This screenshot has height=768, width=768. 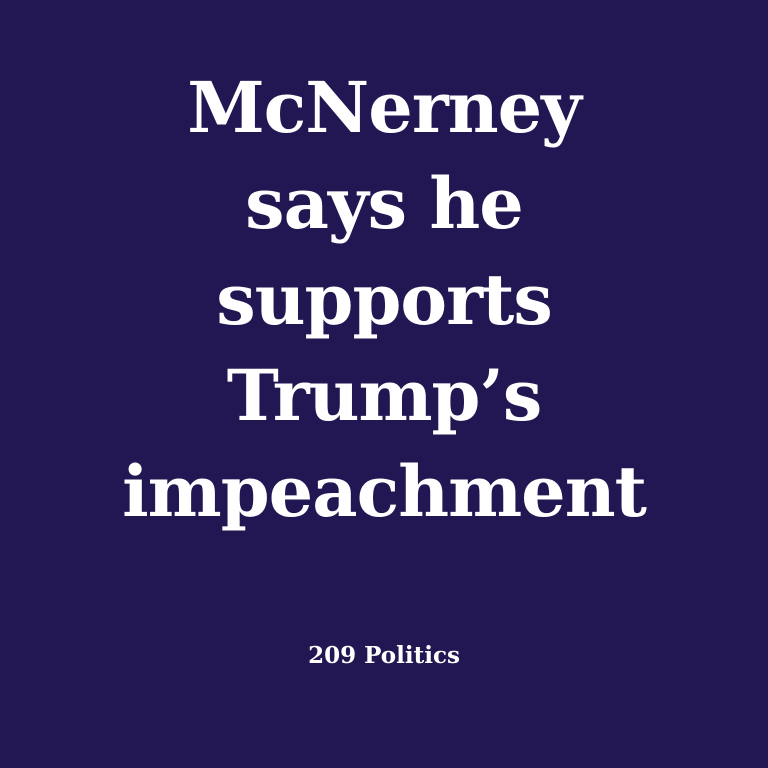 What do you see at coordinates (384, 655) in the screenshot?
I see `source-label: 209 Politics` at bounding box center [384, 655].